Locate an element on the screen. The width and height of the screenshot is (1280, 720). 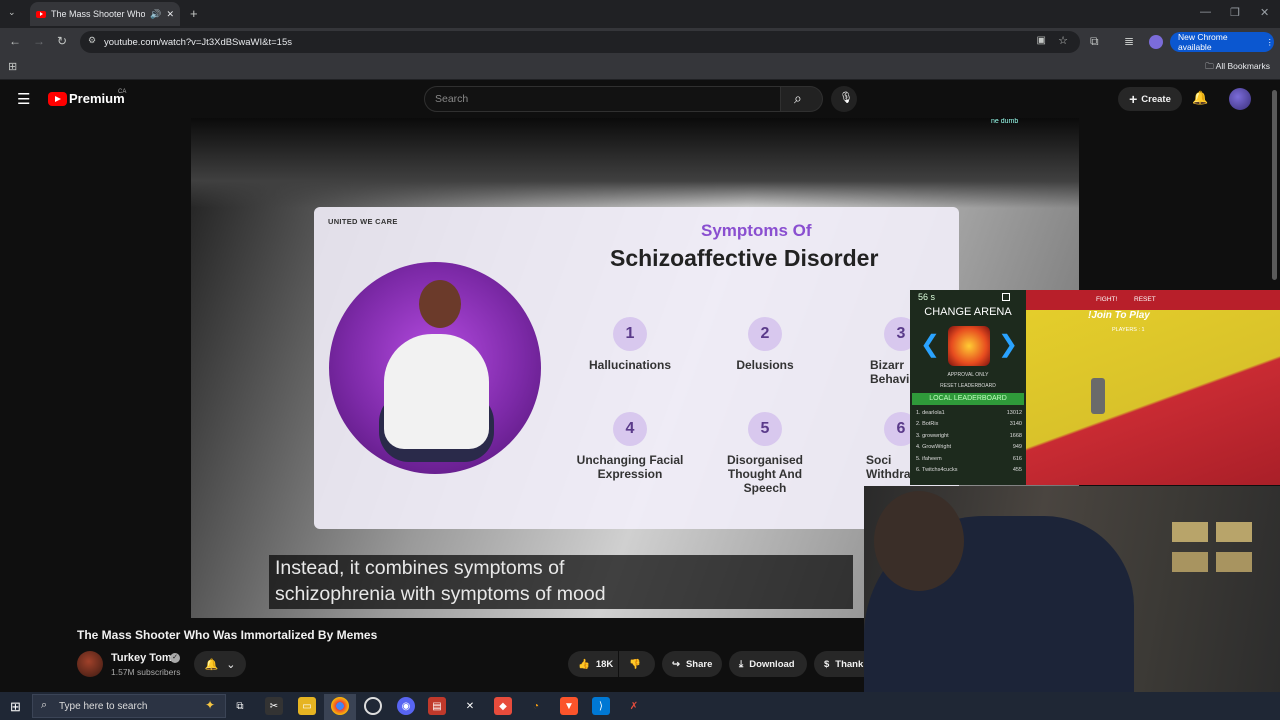
caption-line: schizophrenia with symptoms of mood is located at coordinates (440, 594).